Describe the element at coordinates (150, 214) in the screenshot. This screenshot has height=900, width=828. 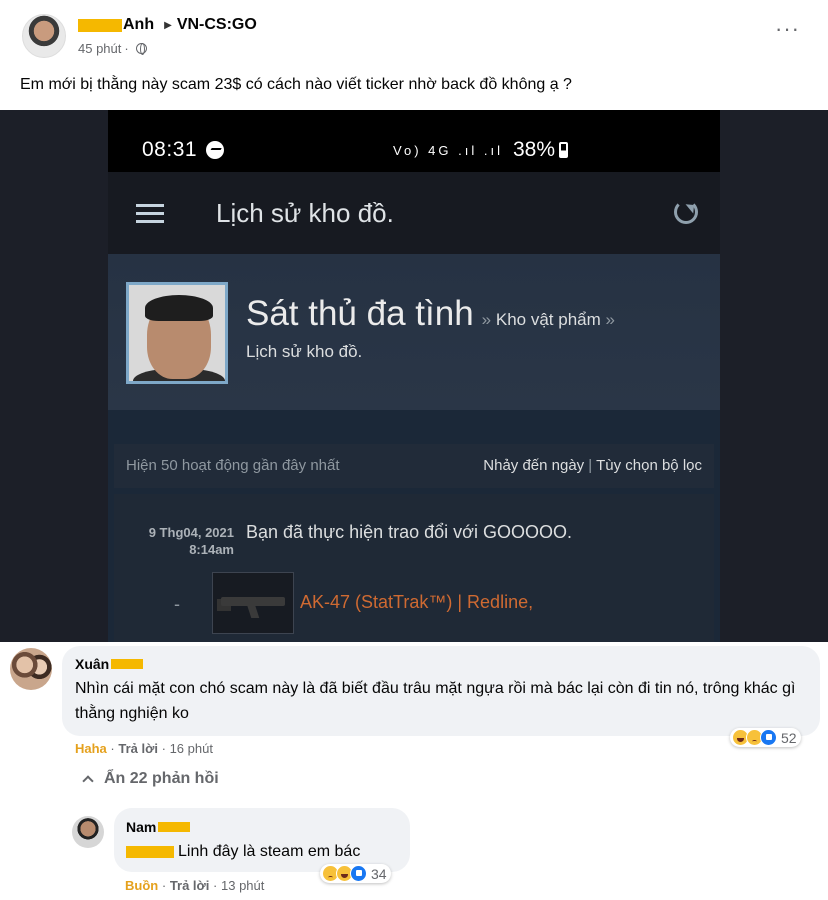
I see `hamburger-menu-icon` at that location.